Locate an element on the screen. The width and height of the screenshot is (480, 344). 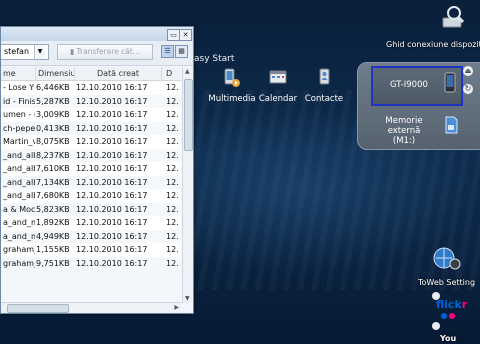
youtube-label: You is located at coordinates (448, 338).